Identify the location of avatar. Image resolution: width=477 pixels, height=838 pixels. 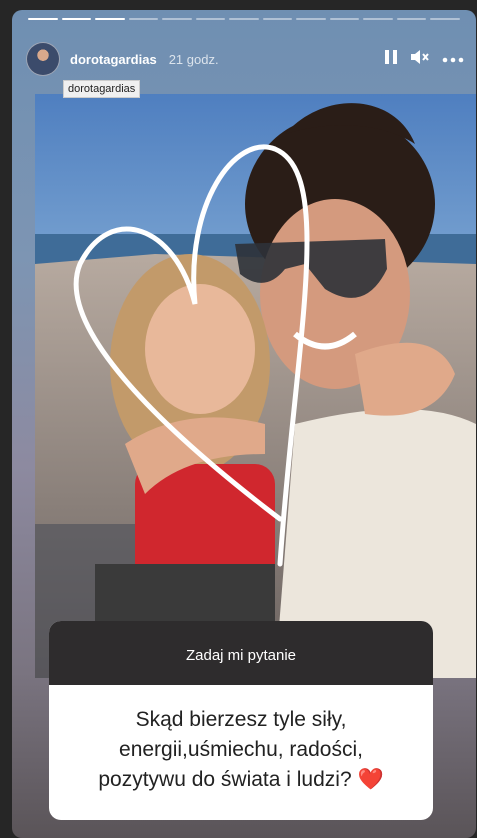
(43, 59).